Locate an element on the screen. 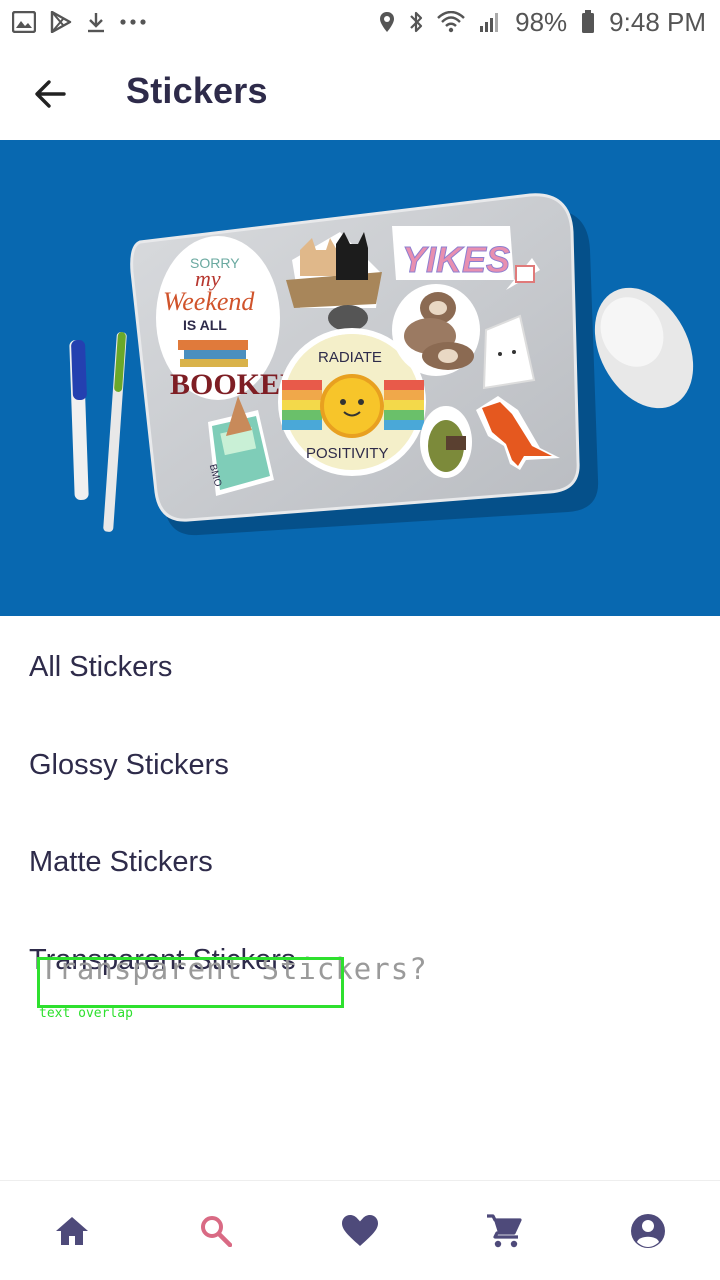 The width and height of the screenshot is (720, 1280). home-icon is located at coordinates (72, 1230).